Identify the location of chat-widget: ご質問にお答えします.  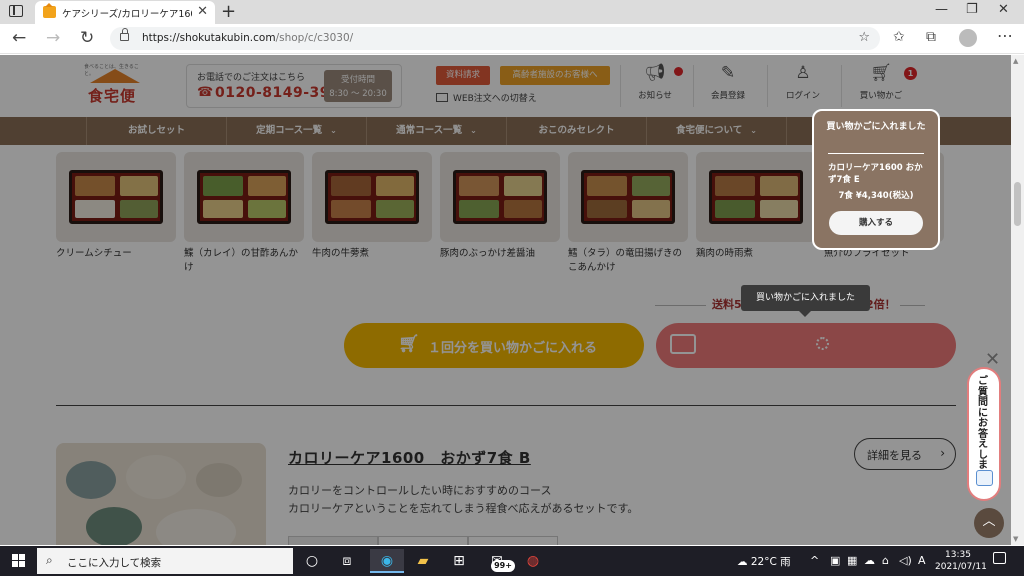
(984, 434).